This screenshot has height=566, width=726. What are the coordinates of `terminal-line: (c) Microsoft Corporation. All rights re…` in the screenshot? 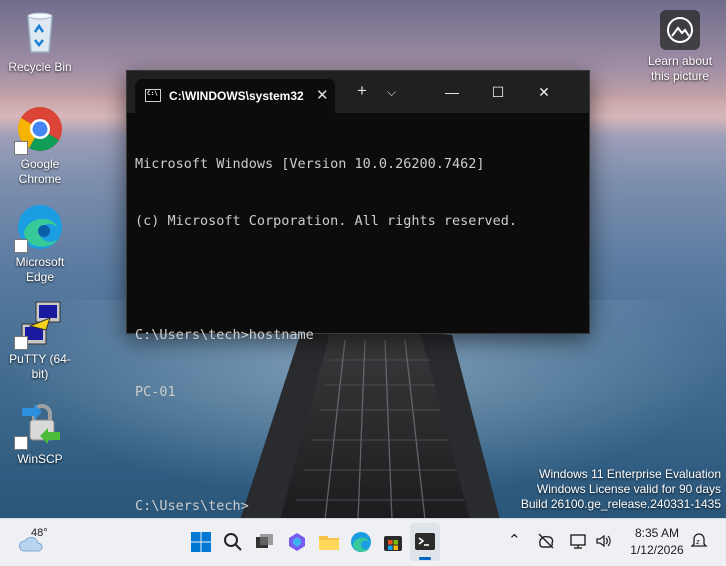 It's located at (326, 221).